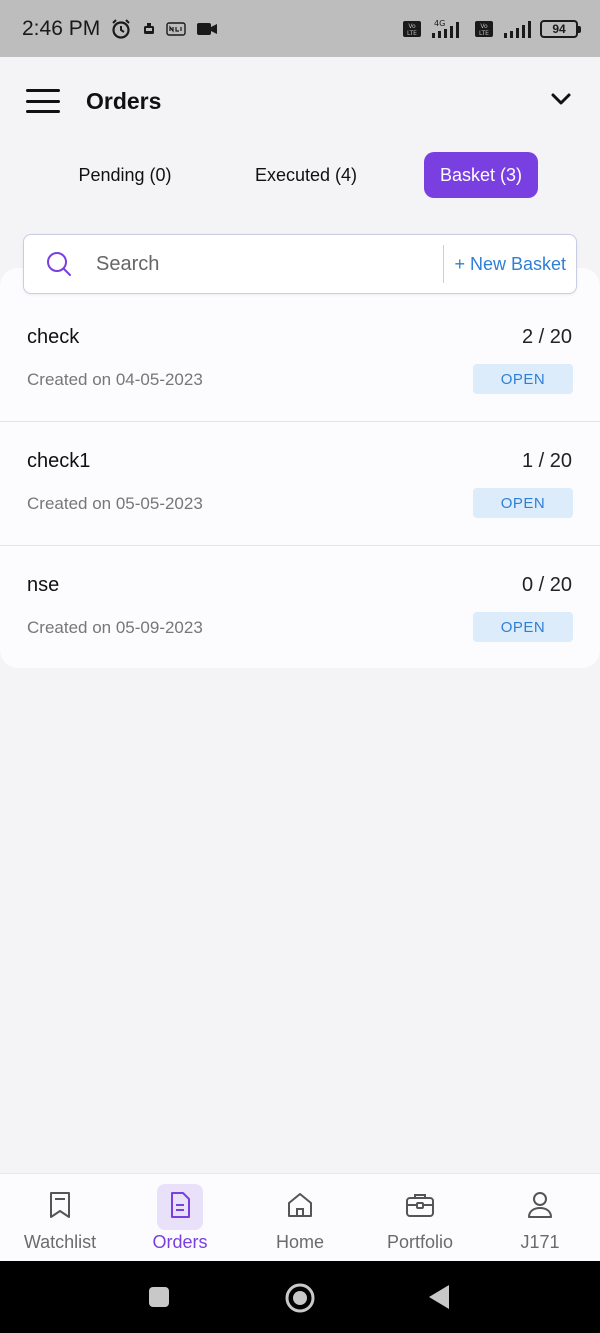  Describe the element at coordinates (115, 627) in the screenshot. I see `basket-created-date: Created on 05-09-2023` at that location.